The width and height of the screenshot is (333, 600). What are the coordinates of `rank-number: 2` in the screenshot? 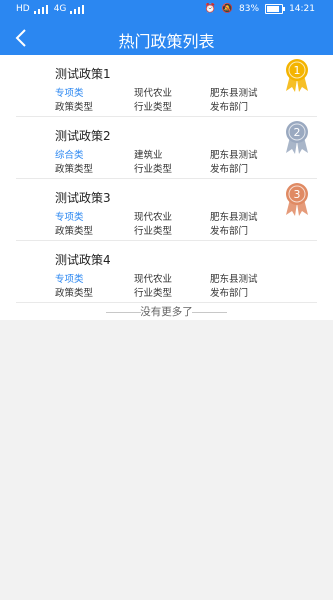 It's located at (297, 132).